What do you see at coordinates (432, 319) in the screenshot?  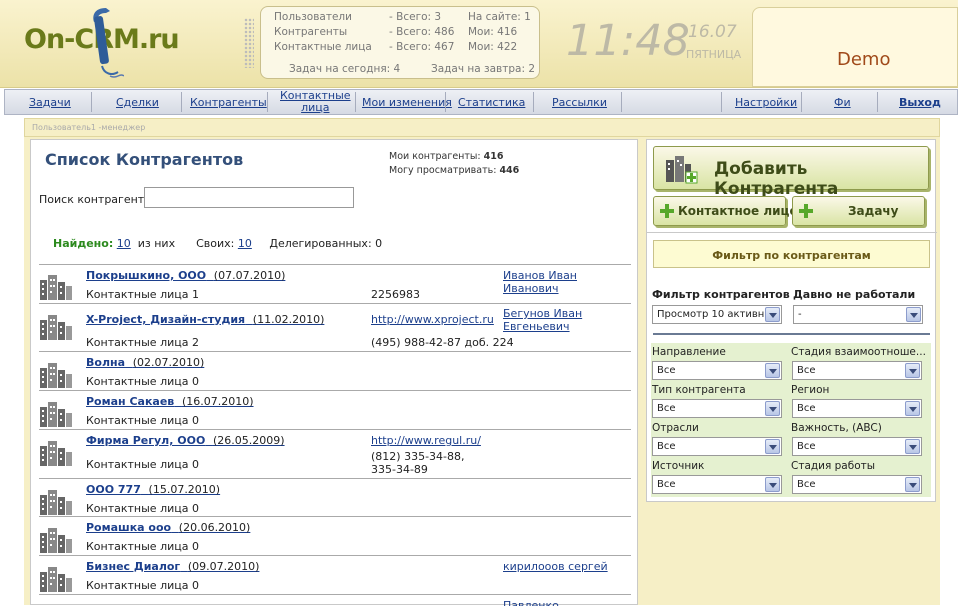 I see `website-link: http://www.xproject.ru` at bounding box center [432, 319].